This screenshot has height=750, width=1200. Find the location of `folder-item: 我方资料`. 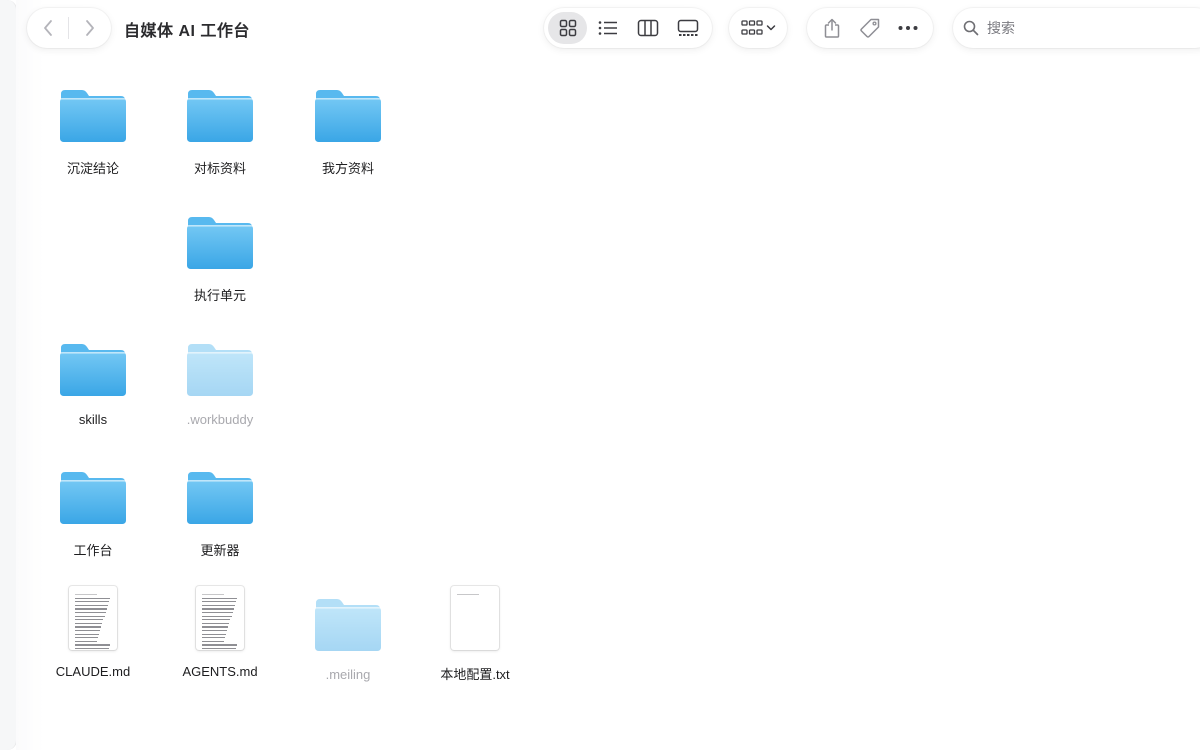

folder-item: 我方资料 is located at coordinates (348, 129).